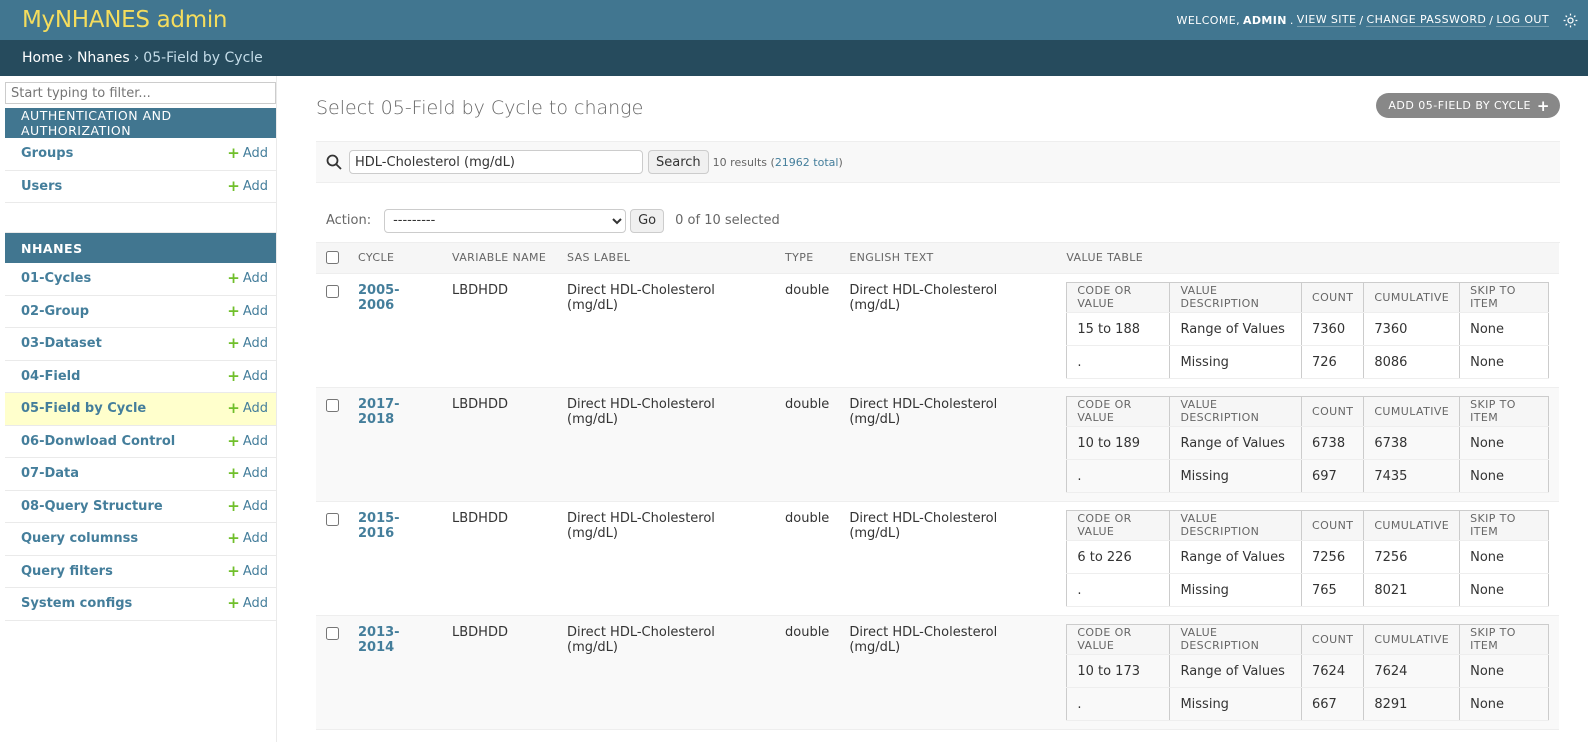 The width and height of the screenshot is (1588, 742). What do you see at coordinates (247, 409) in the screenshot?
I see `add-field-by-cycle-link: + Add` at bounding box center [247, 409].